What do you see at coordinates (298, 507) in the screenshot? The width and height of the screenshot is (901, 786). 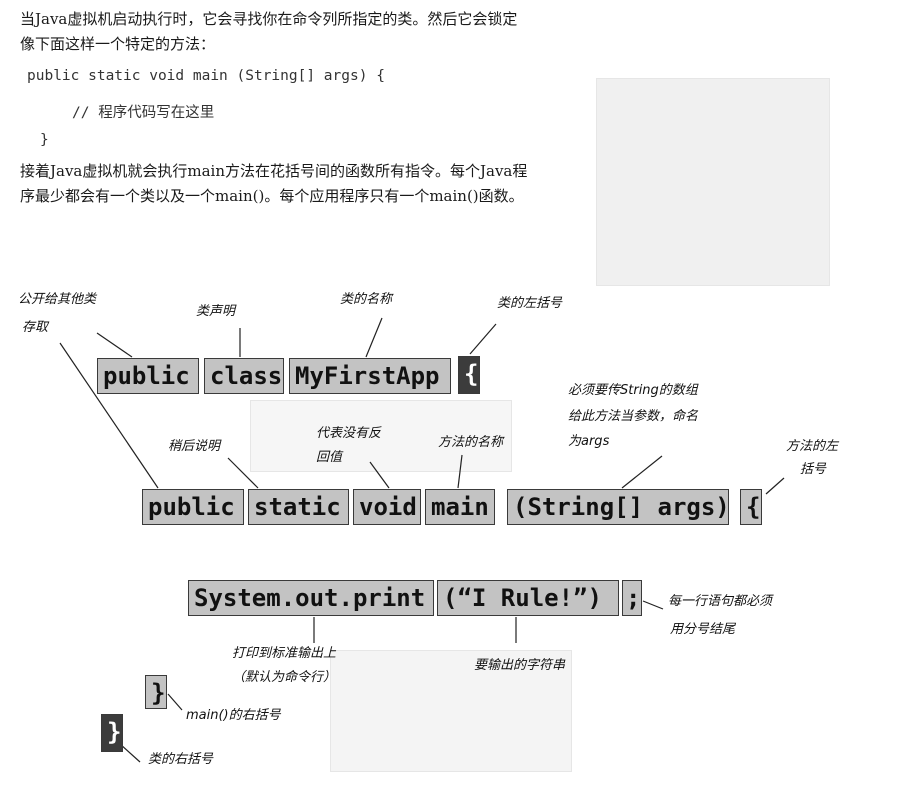 I see `keyword-static: static` at bounding box center [298, 507].